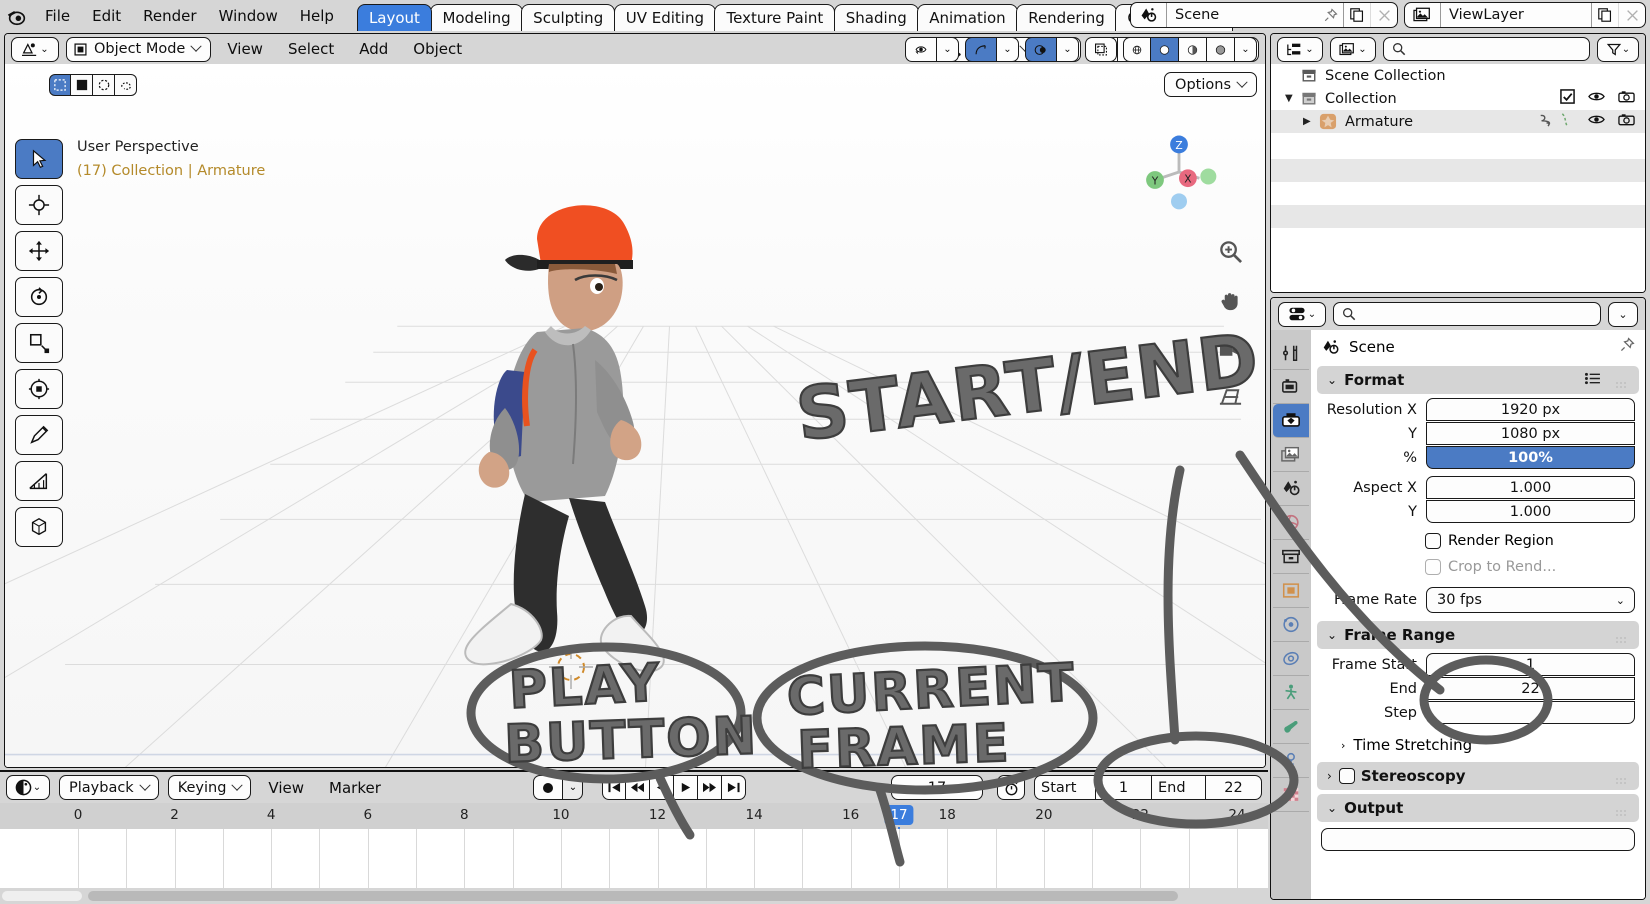 The height and width of the screenshot is (904, 1650). I want to click on outliner-row-collection: ▼ Collection, so click(1458, 98).